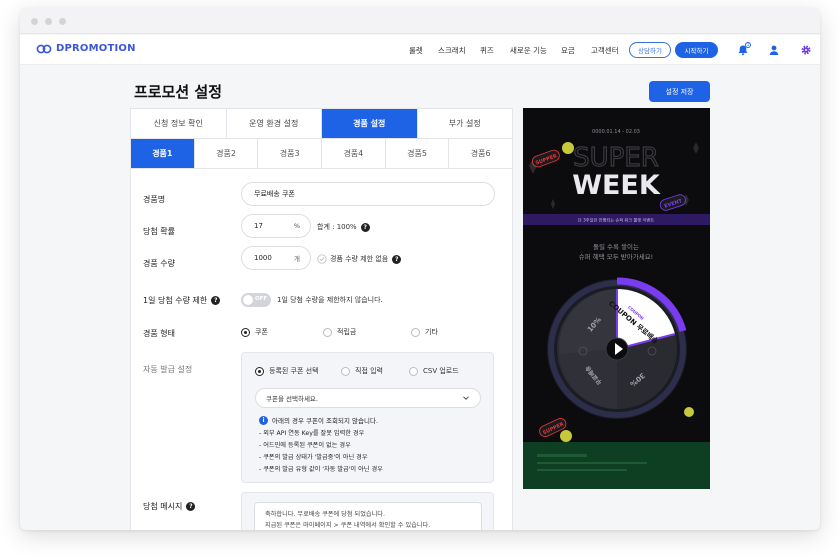  What do you see at coordinates (168, 369) in the screenshot?
I see `auto-issue-label: 자동 발급 설정` at bounding box center [168, 369].